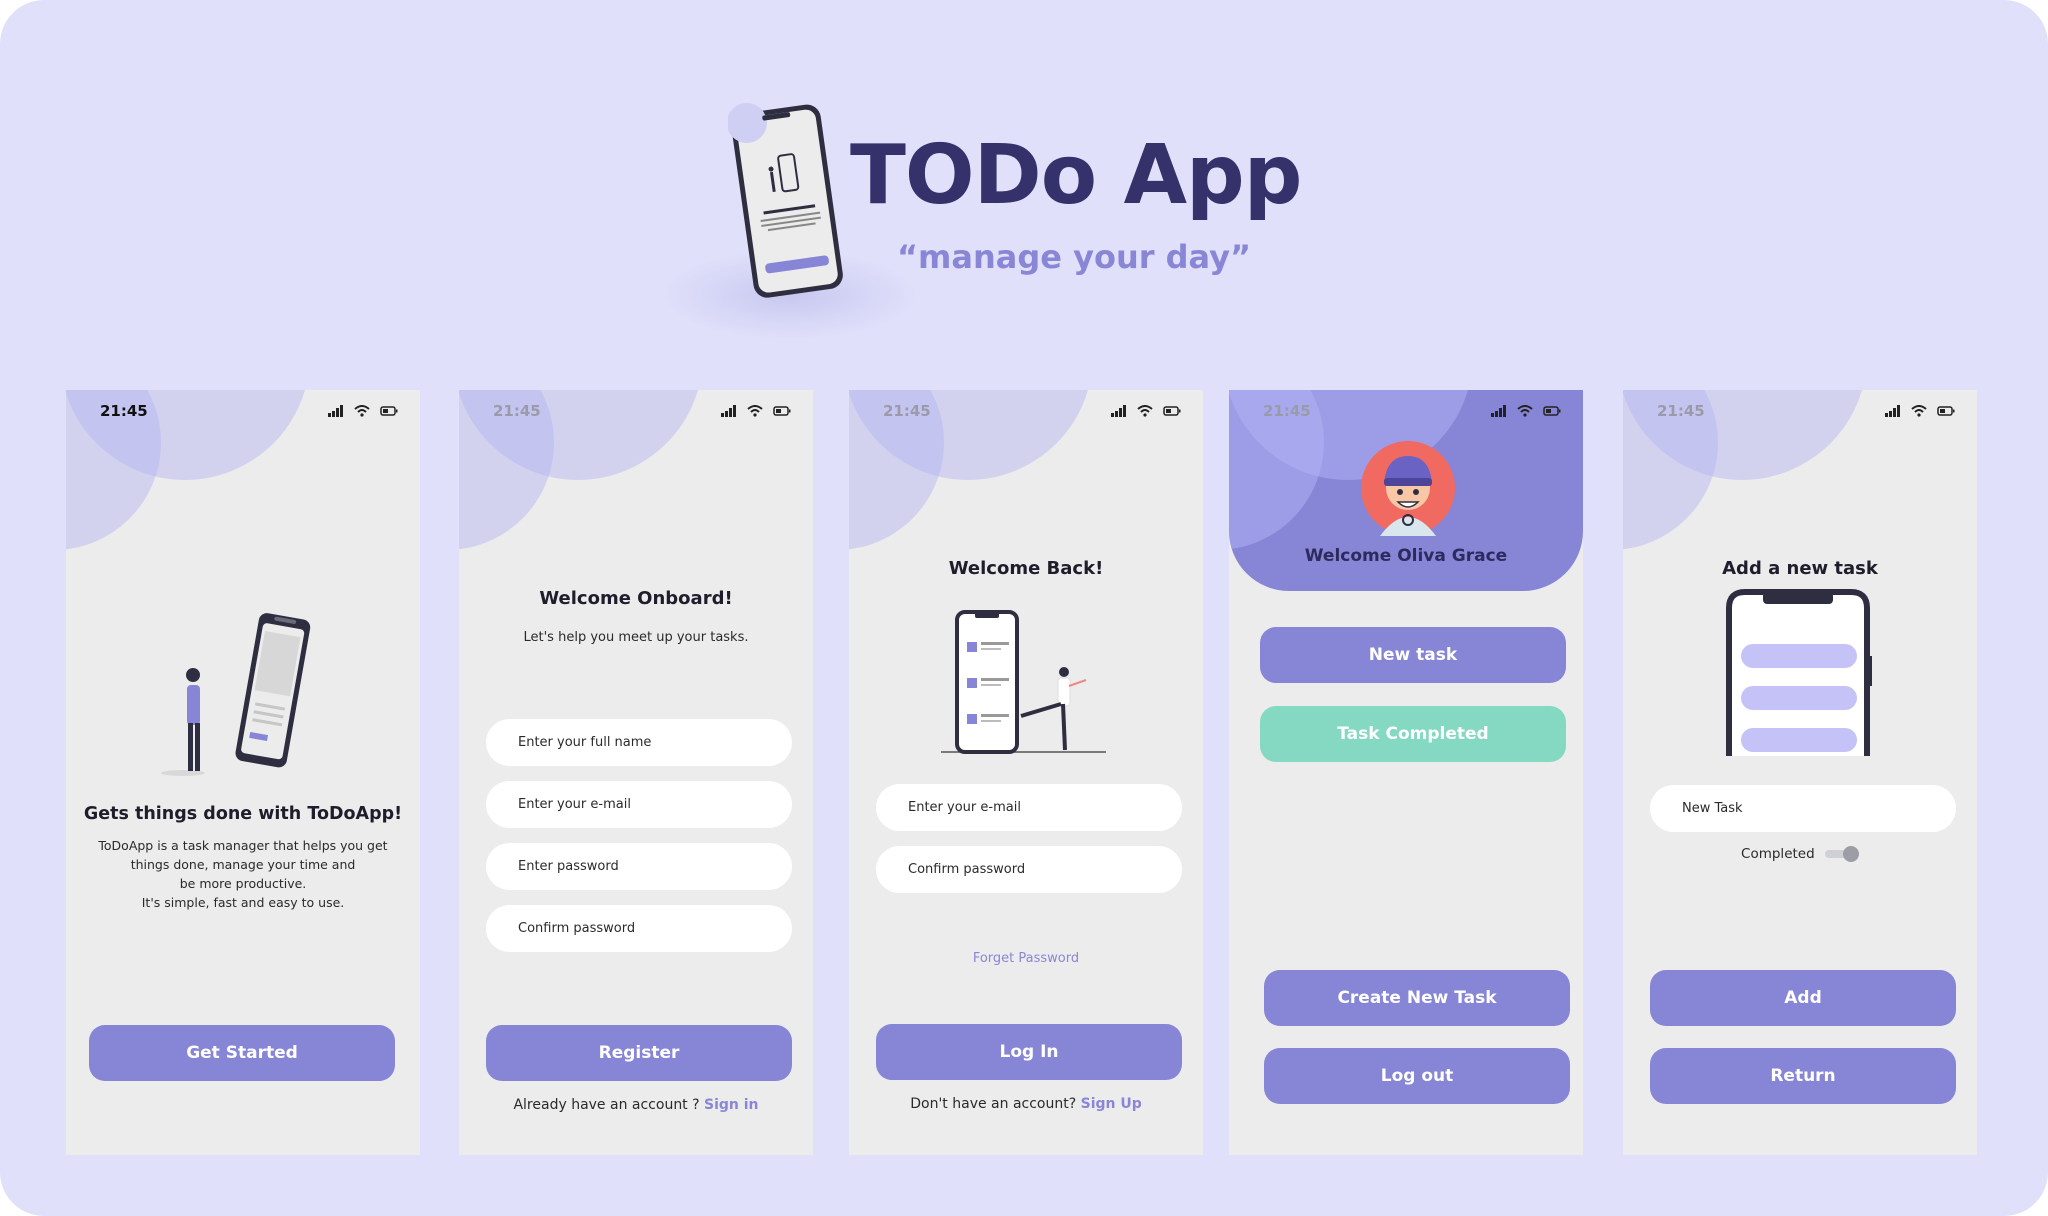  I want to click on login-button: Log In, so click(1029, 1052).